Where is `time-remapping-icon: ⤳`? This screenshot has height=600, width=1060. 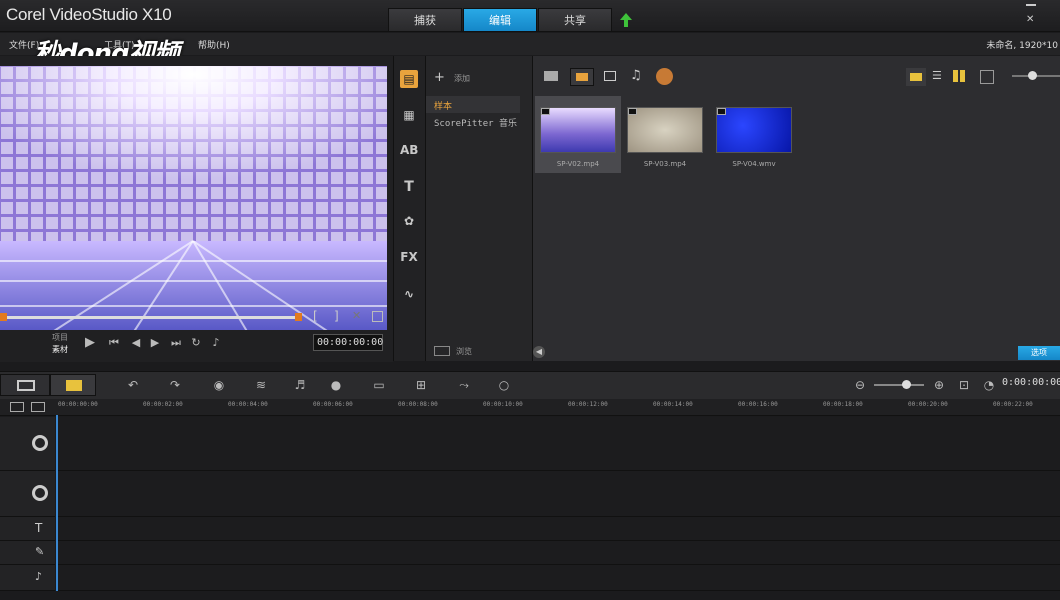
time-remapping-icon: ⤳ is located at coordinates (464, 385).